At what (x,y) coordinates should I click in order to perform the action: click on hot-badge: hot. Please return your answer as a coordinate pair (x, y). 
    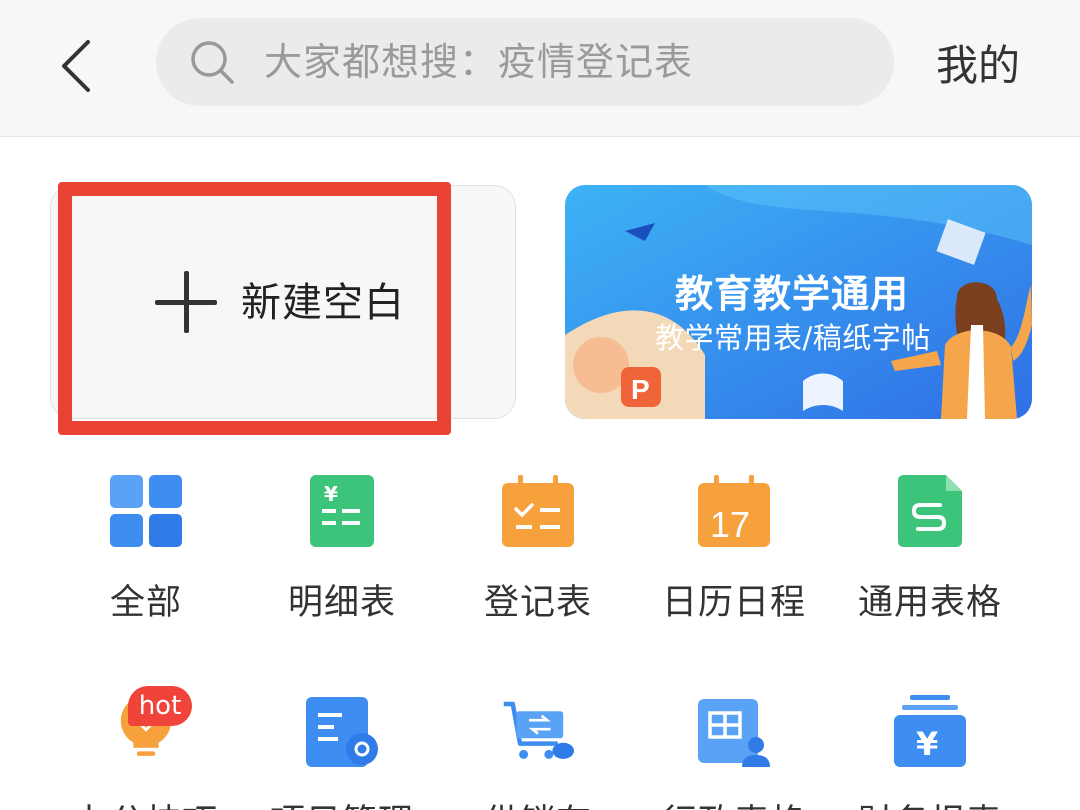
    Looking at the image, I should click on (160, 706).